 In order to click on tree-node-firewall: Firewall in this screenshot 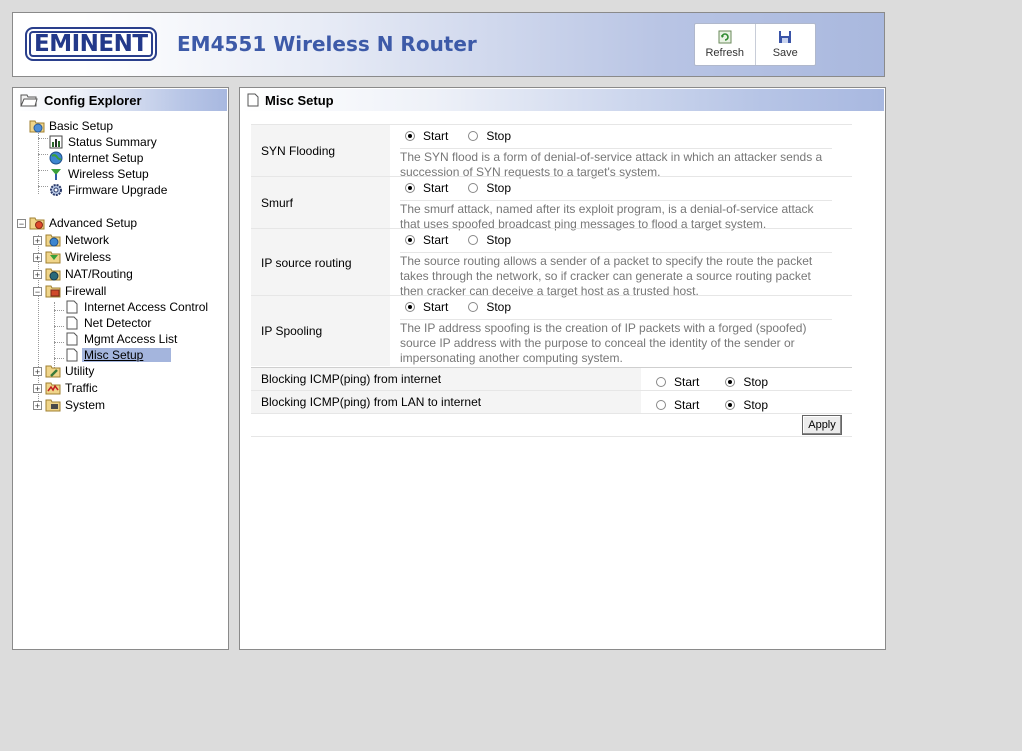, I will do `click(76, 291)`.